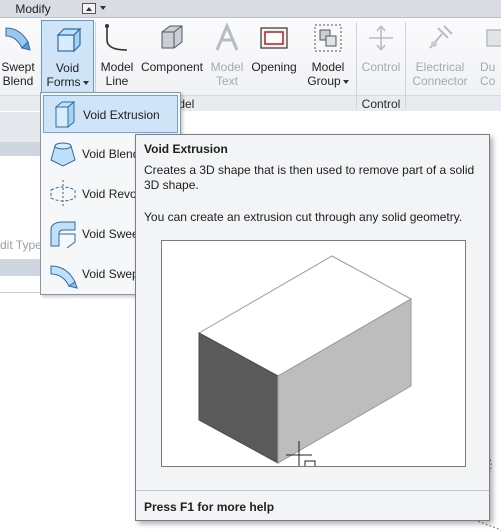 The image size is (501, 532). Describe the element at coordinates (440, 55) in the screenshot. I see `electrical-connector-button: Electrical Connector` at that location.